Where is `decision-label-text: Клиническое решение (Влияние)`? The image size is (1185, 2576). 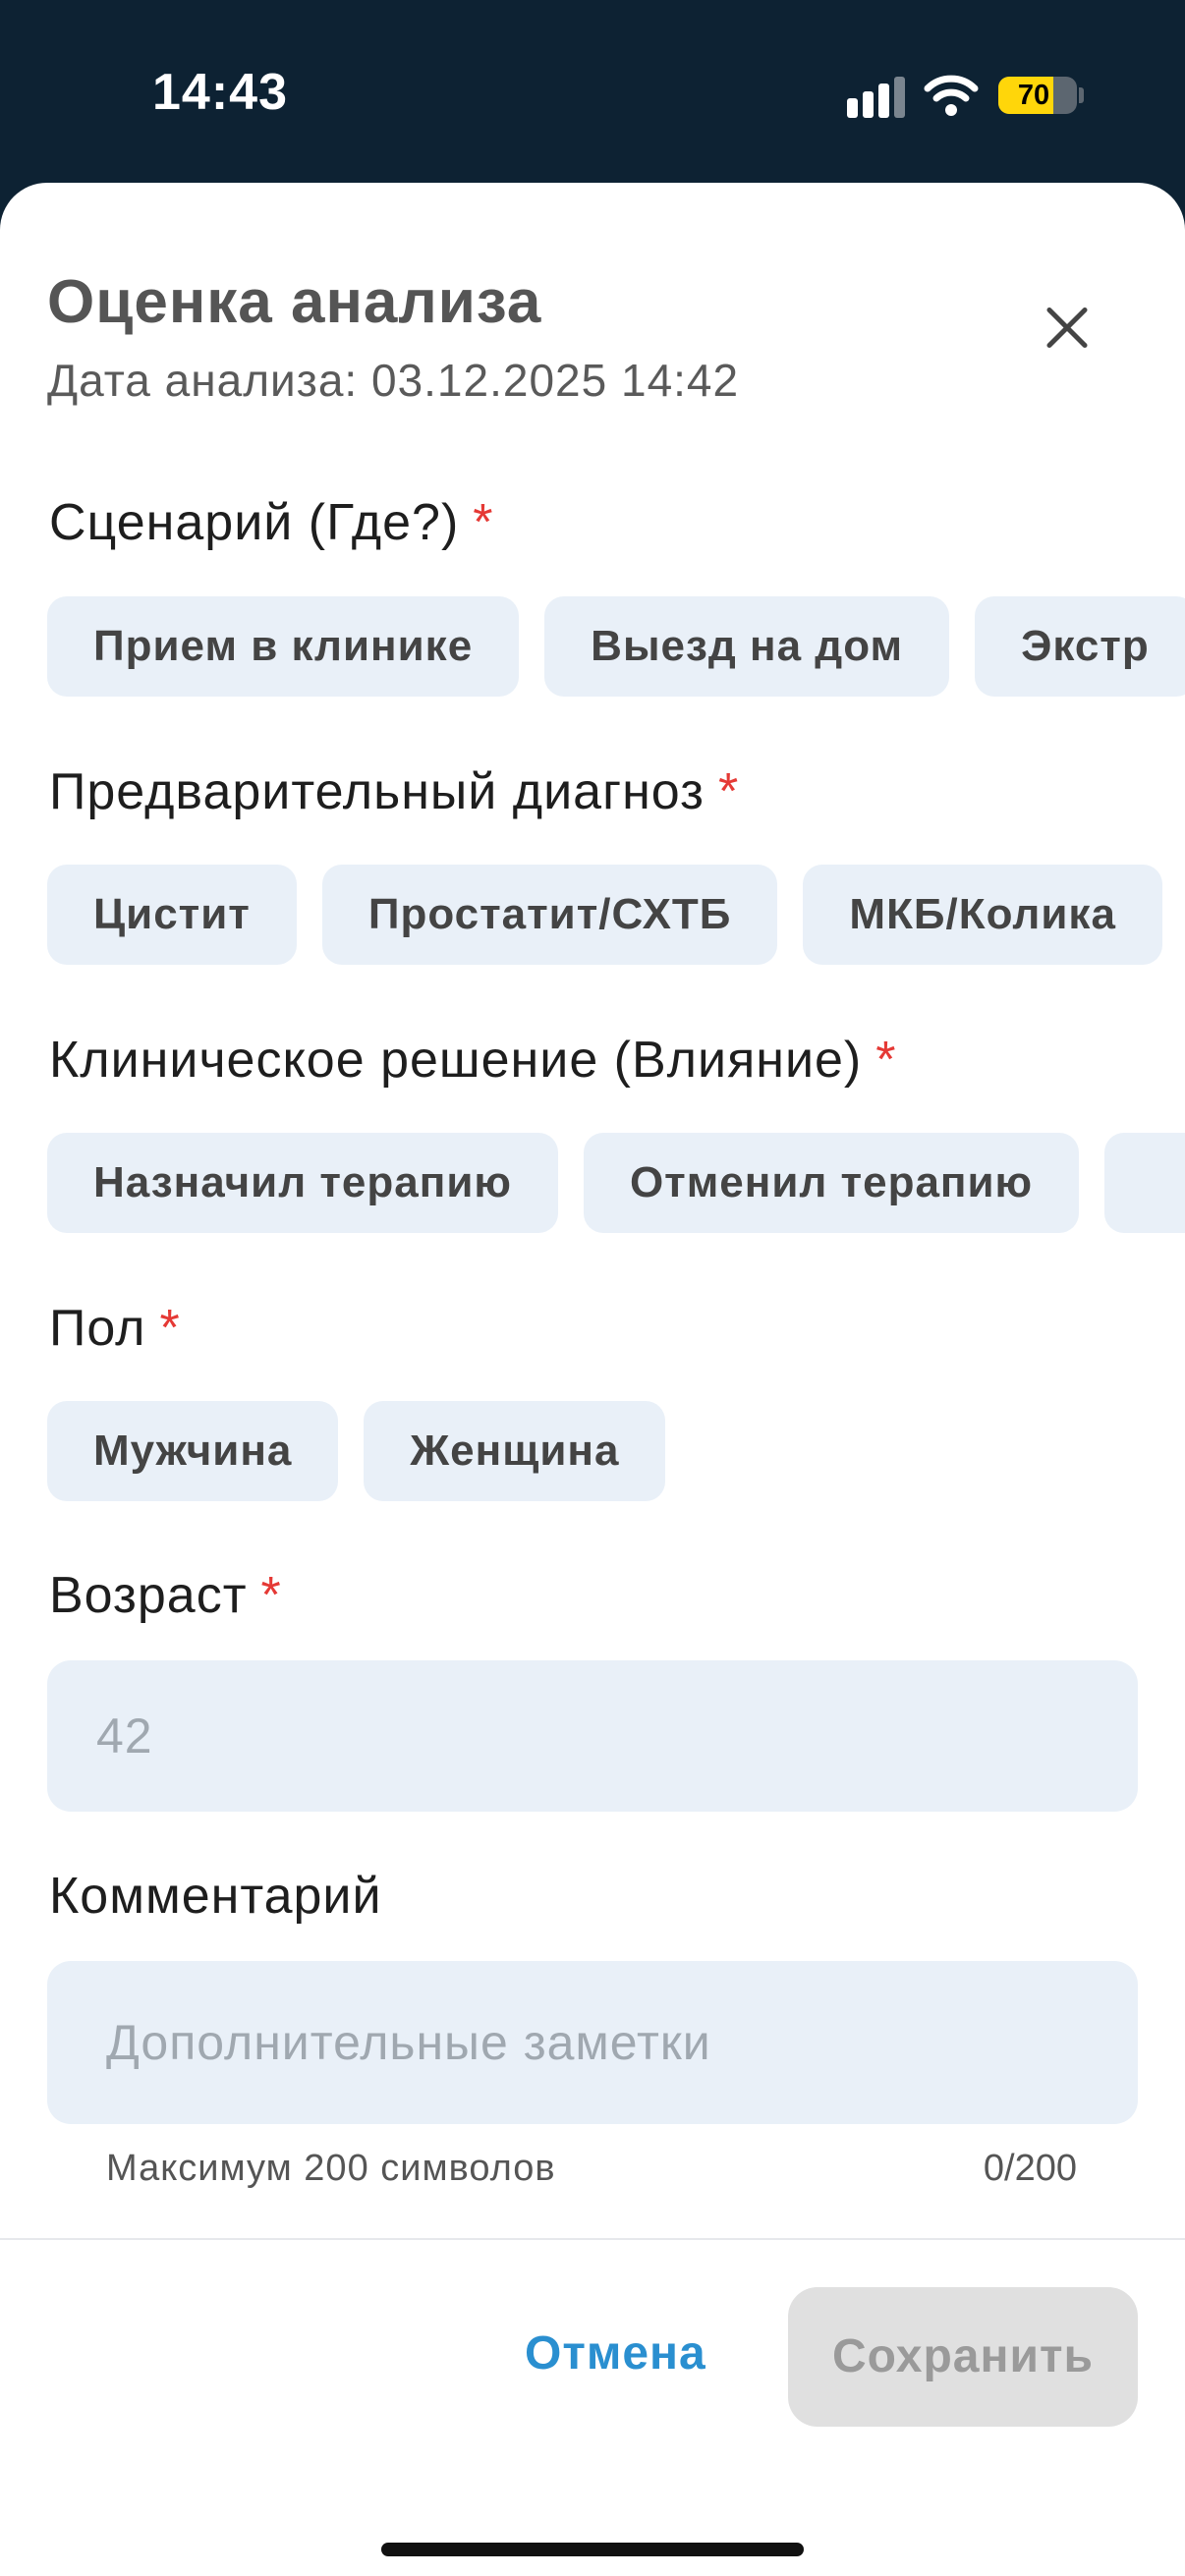 decision-label-text: Клиническое решение (Влияние) is located at coordinates (456, 1060).